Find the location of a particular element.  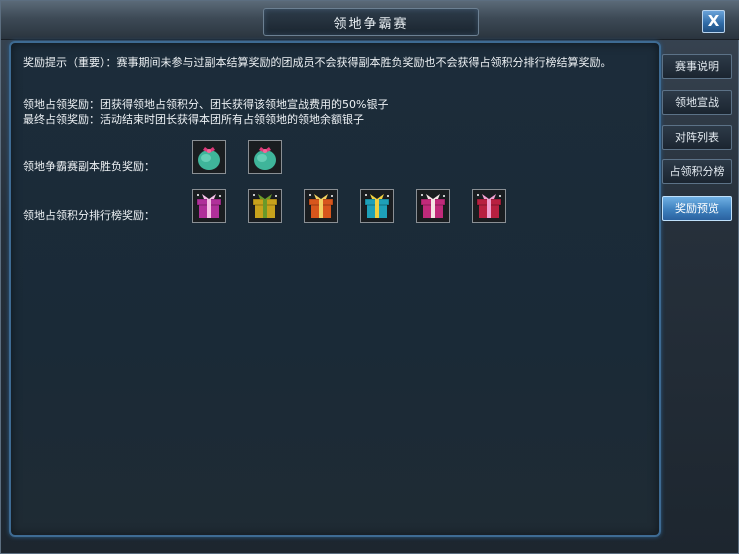

territory-reward-text: 领地占领奖励：团获得领地占领积分、团长获得该领地宣战费用的50%银子 is located at coordinates (206, 104).